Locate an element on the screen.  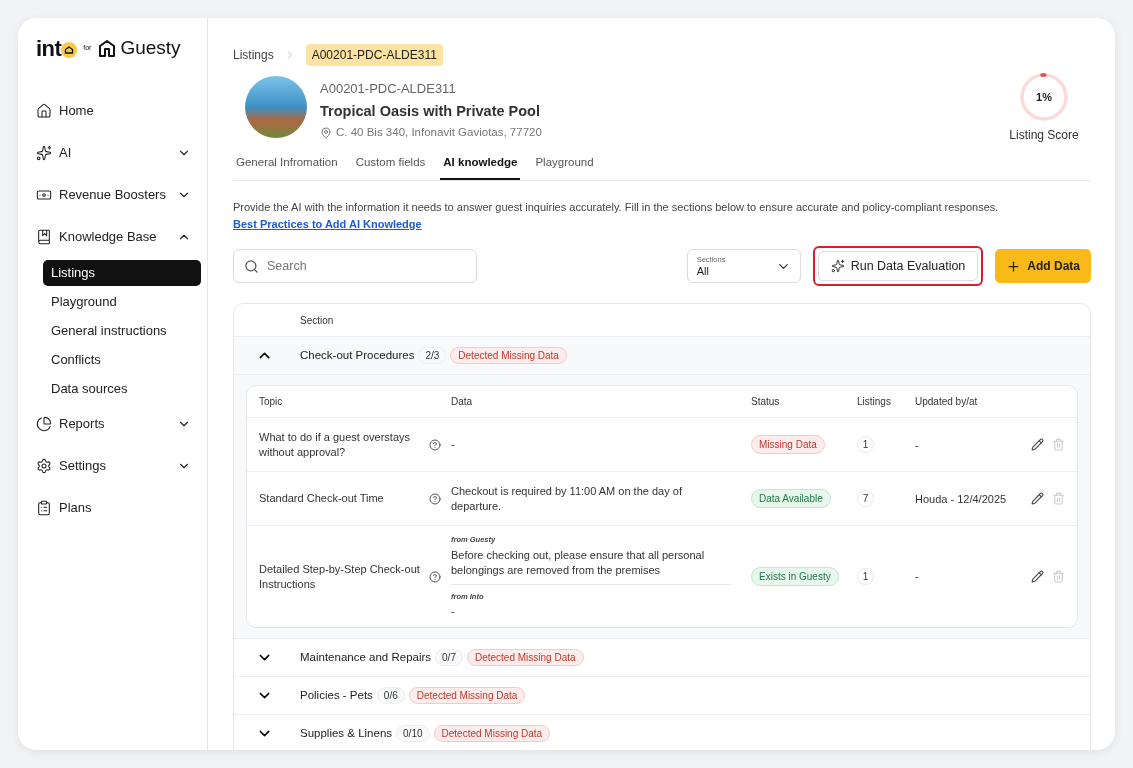
section-name: Supplies & Linens is located at coordinates (346, 733).